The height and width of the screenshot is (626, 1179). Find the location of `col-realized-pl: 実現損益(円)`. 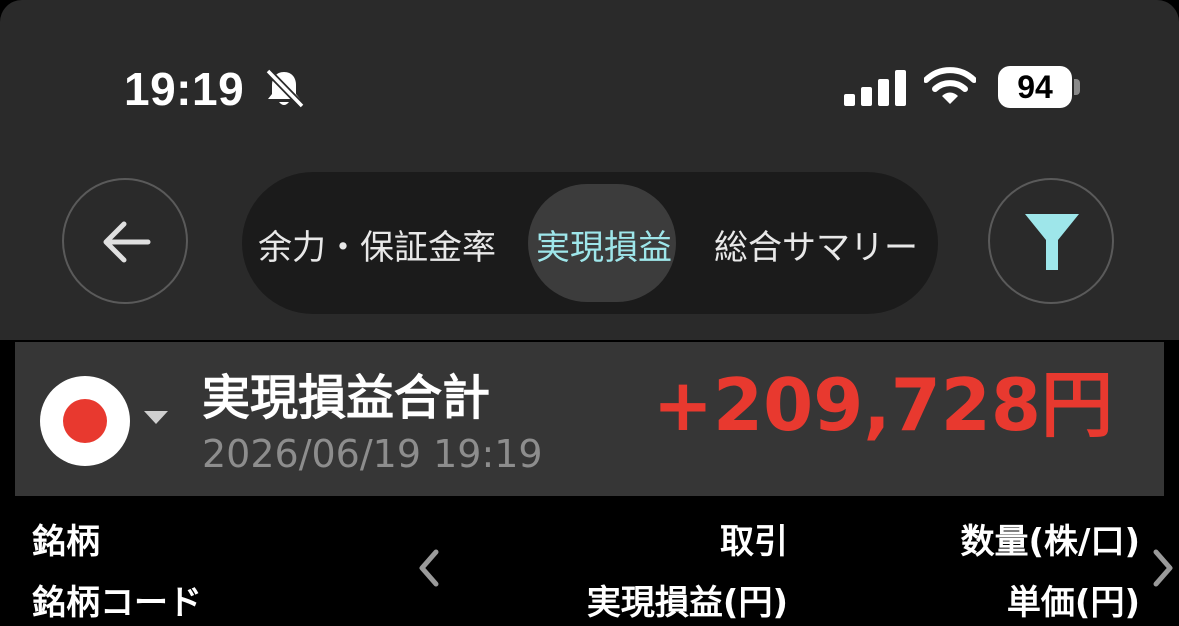

col-realized-pl: 実現損益(円) is located at coordinates (687, 603).